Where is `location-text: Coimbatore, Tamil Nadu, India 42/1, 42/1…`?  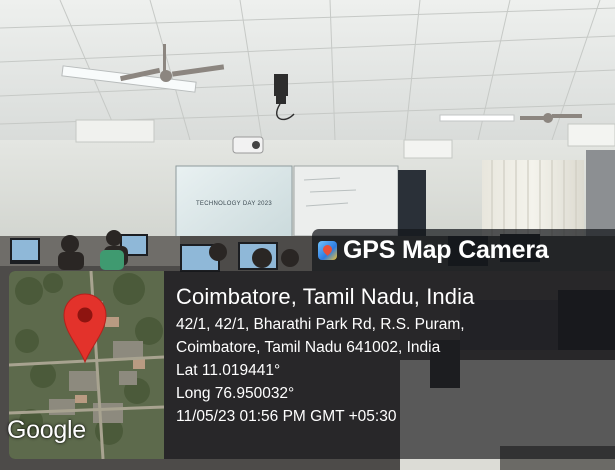
location-text: Coimbatore, Tamil Nadu, India 42/1, 42/1… is located at coordinates (325, 356).